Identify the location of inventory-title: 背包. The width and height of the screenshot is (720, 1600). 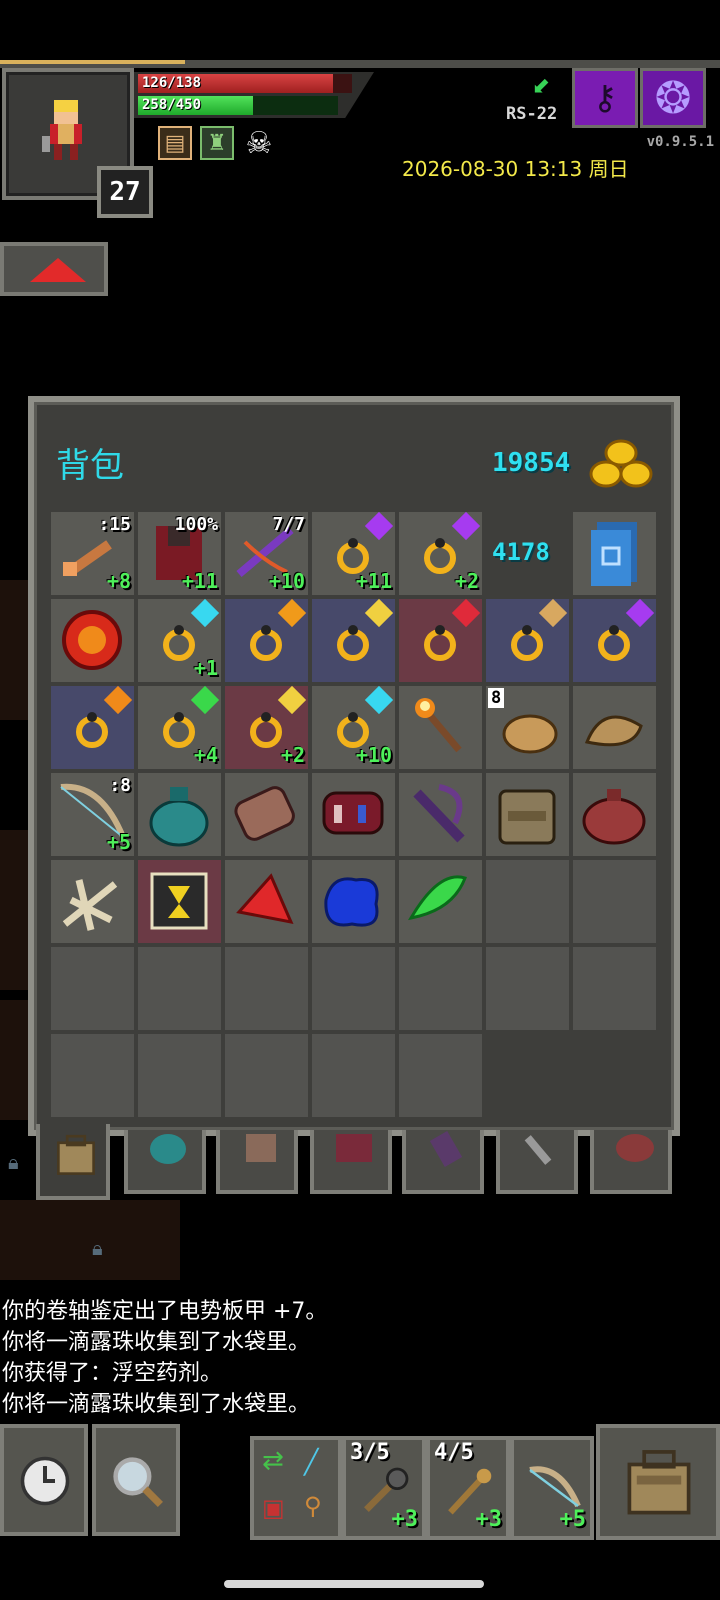
(90, 466).